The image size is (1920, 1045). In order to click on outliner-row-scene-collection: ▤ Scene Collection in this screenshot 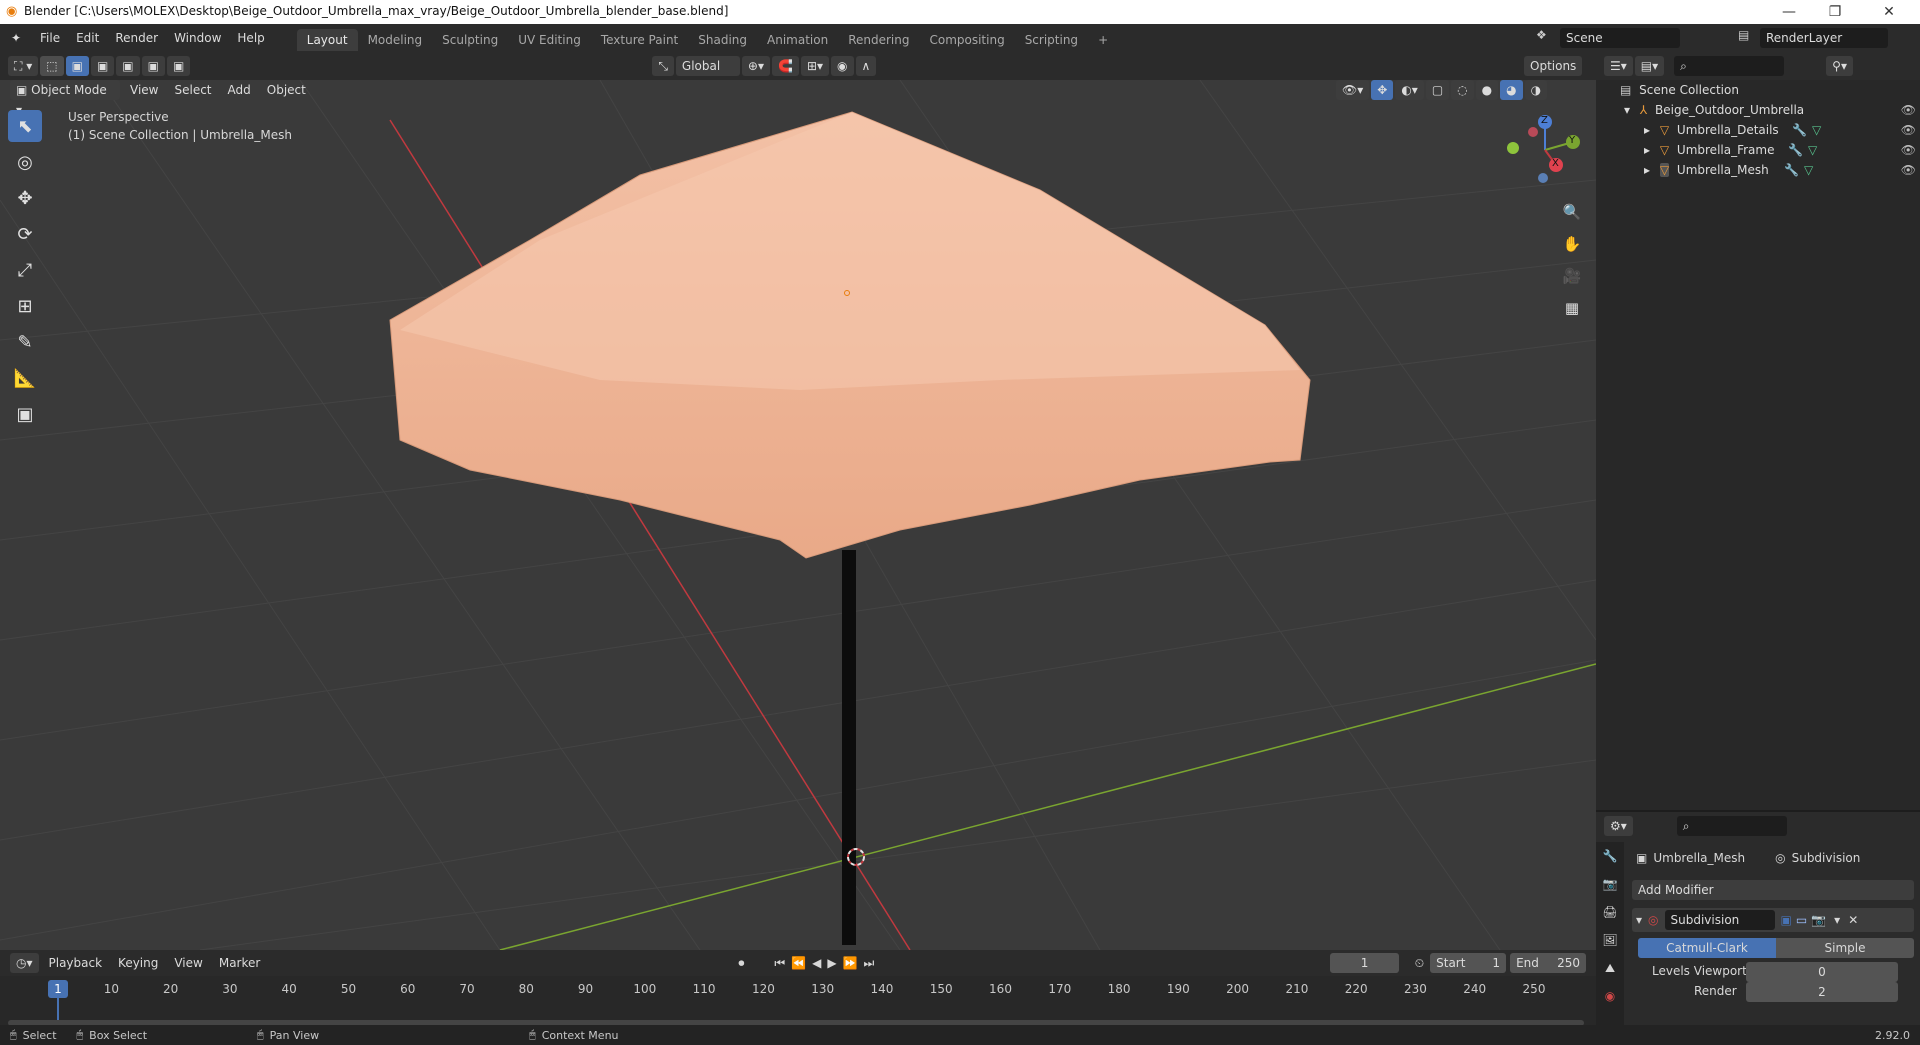, I will do `click(1758, 90)`.